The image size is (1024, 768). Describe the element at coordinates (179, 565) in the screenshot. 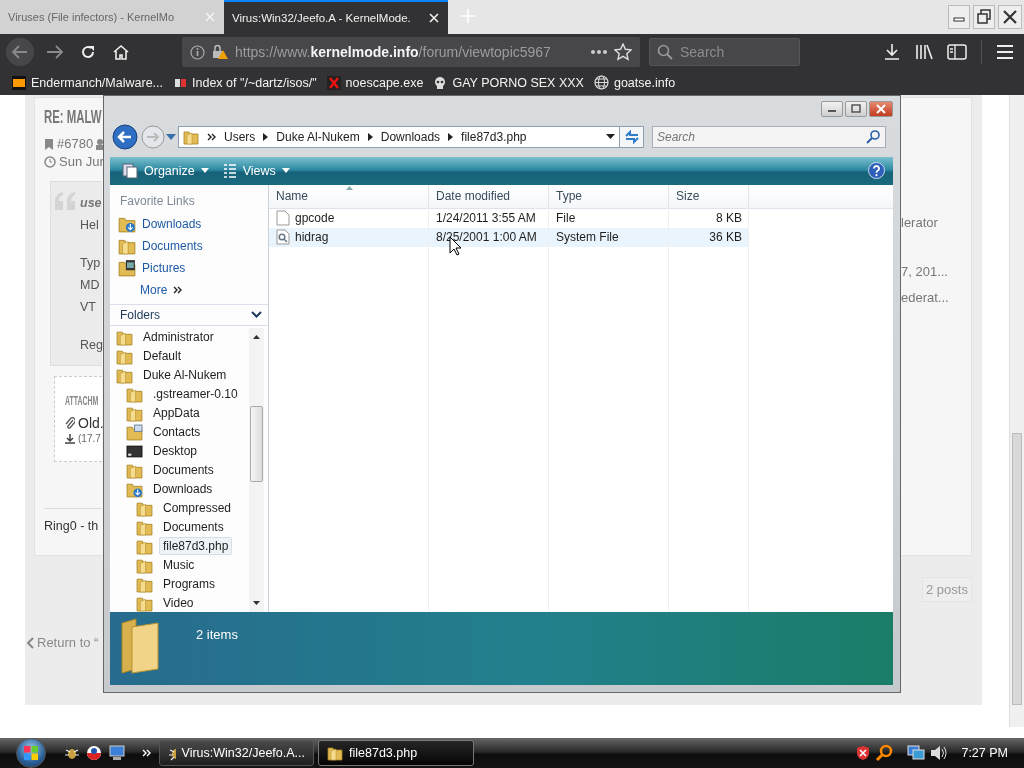

I see `tree-item: Music` at that location.